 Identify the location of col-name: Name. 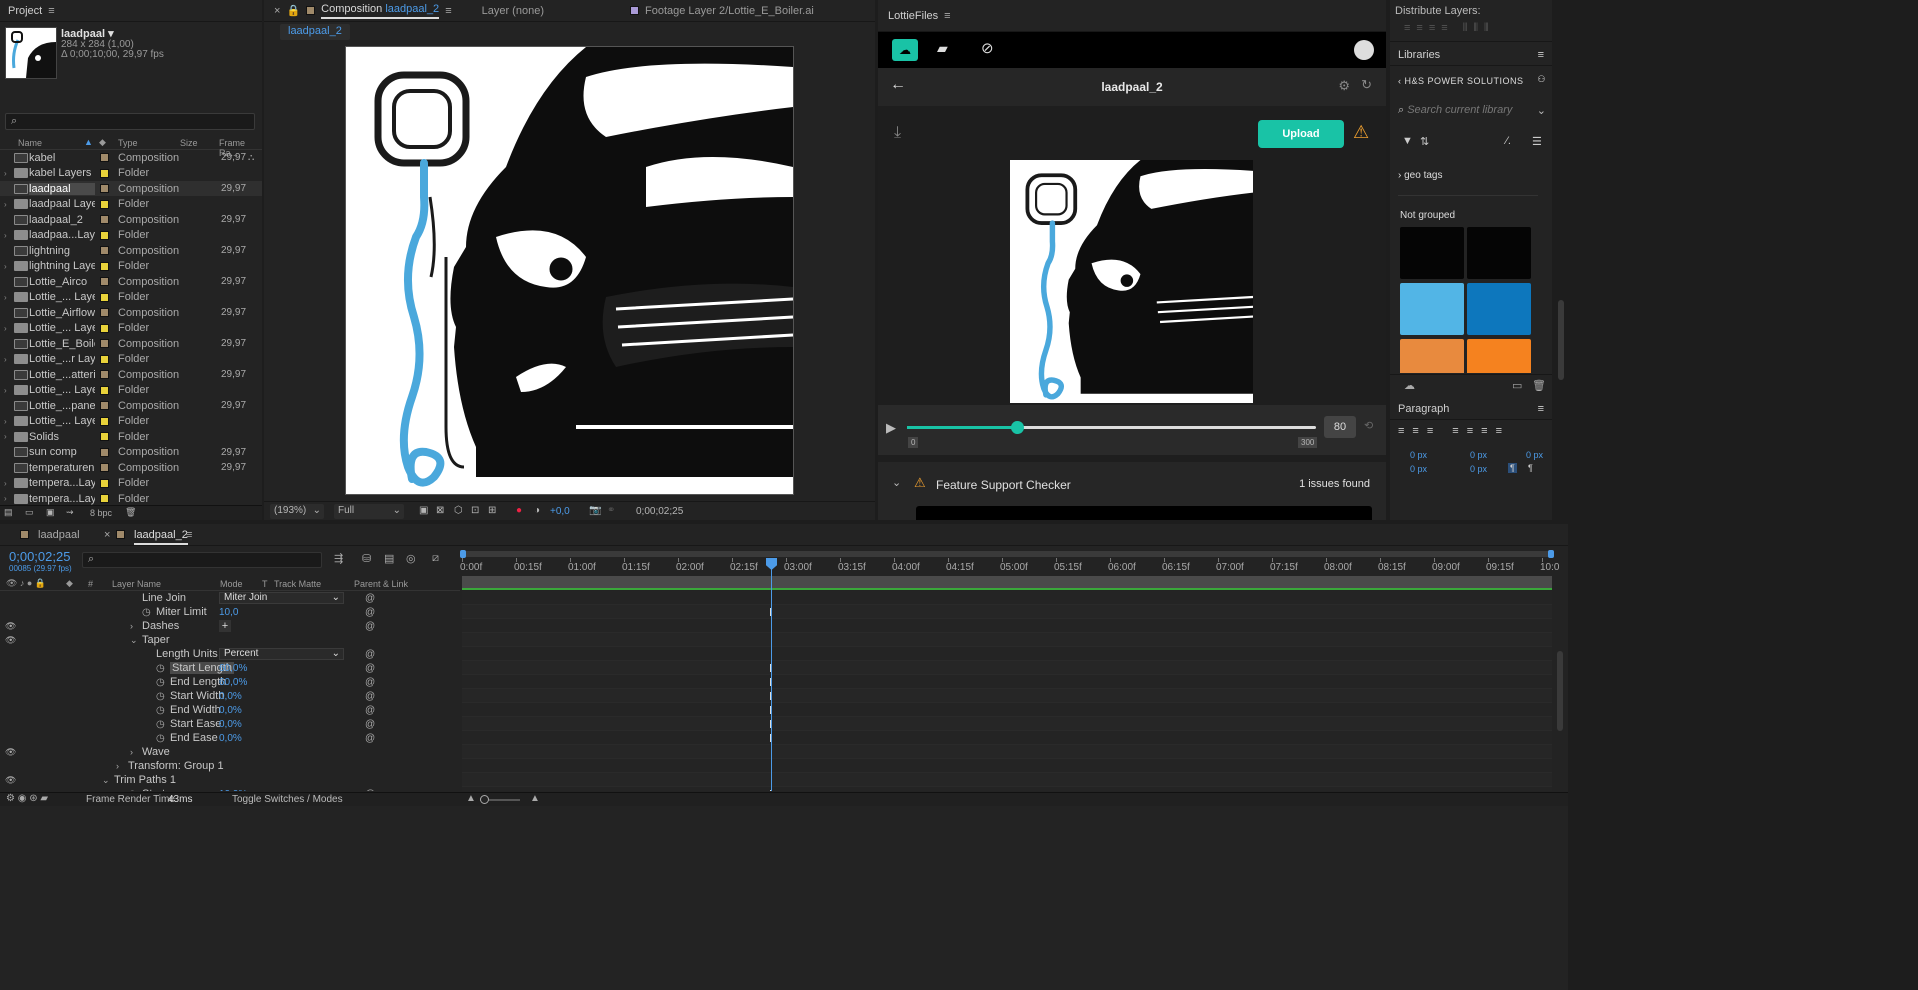
(30, 143).